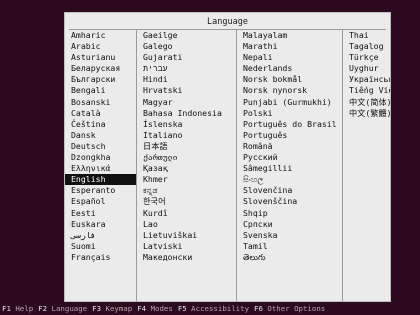  Describe the element at coordinates (227, 22) in the screenshot. I see `dialog-title: Language` at that location.